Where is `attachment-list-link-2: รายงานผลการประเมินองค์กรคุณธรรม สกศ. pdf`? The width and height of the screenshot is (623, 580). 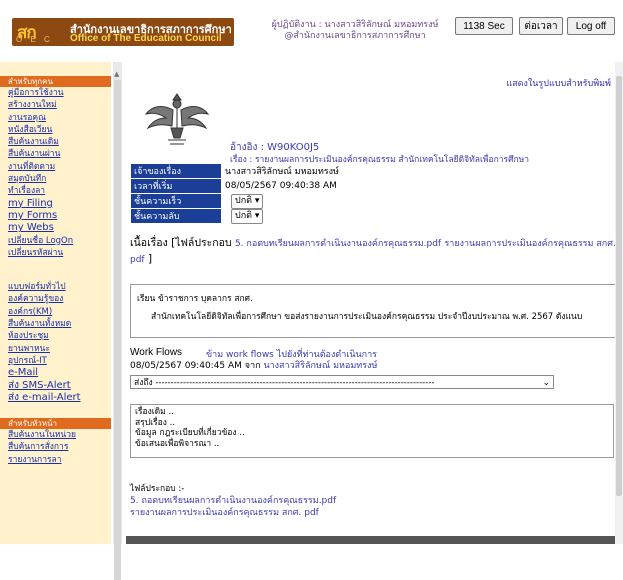 attachment-list-link-2: รายงานผลการประเมินองค์กรคุณธรรม สกศ. pdf is located at coordinates (224, 512).